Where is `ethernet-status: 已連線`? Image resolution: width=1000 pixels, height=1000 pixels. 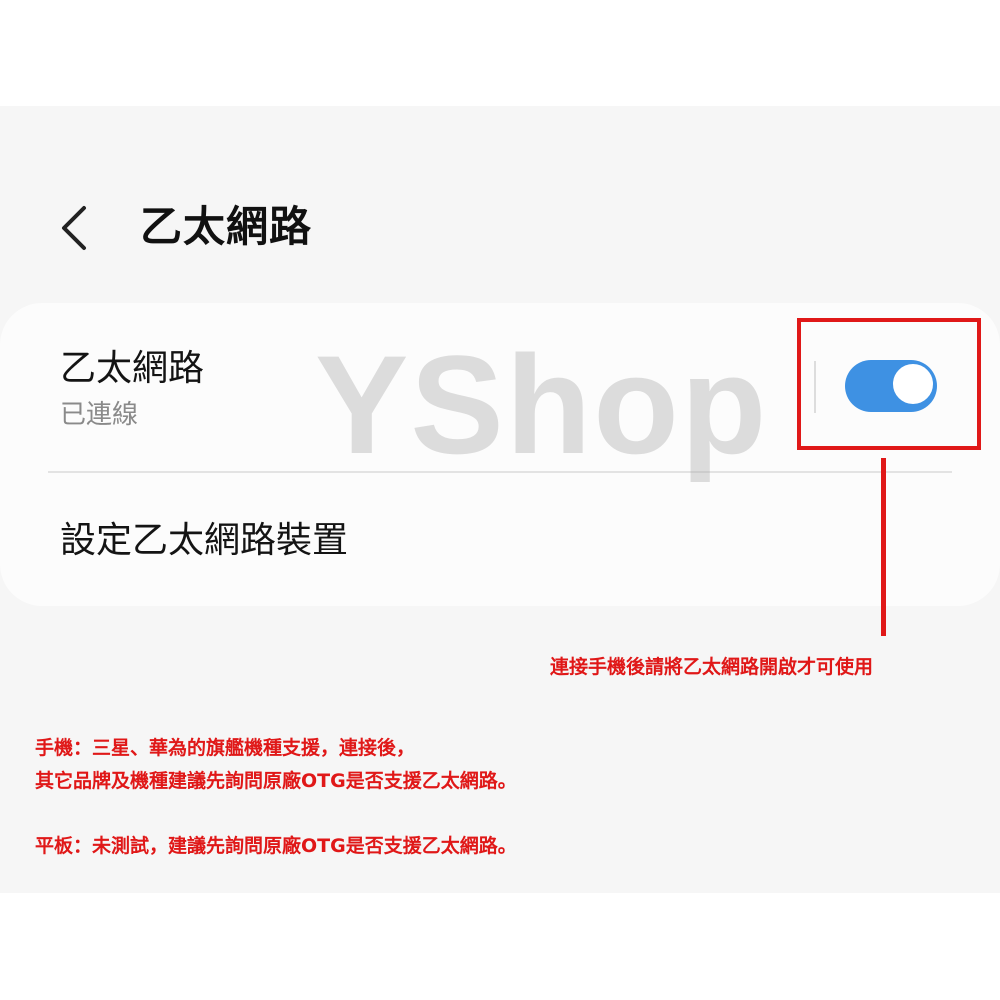 ethernet-status: 已連線 is located at coordinates (99, 415).